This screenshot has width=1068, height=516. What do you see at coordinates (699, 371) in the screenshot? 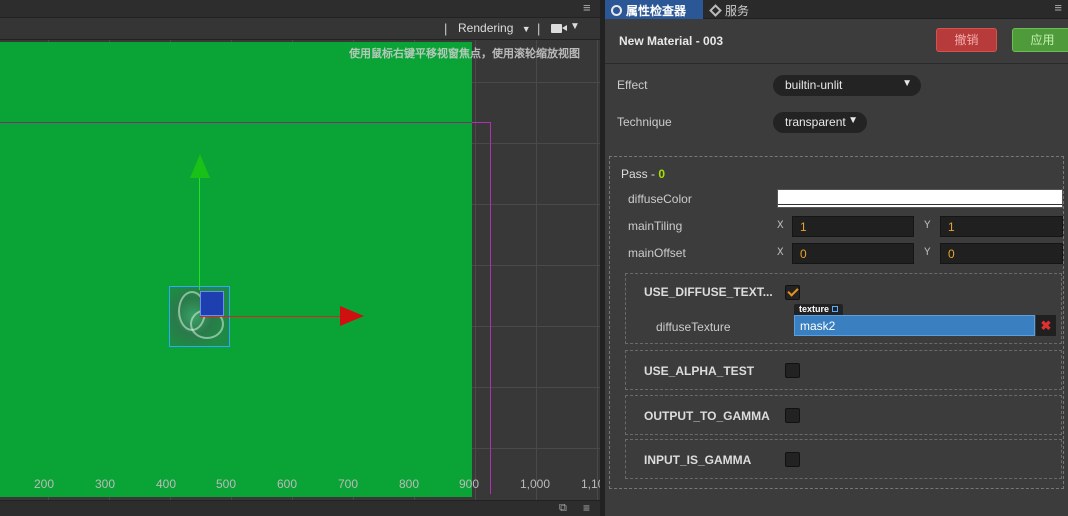
I see `define-label: USE_ALPHA_TEST` at bounding box center [699, 371].